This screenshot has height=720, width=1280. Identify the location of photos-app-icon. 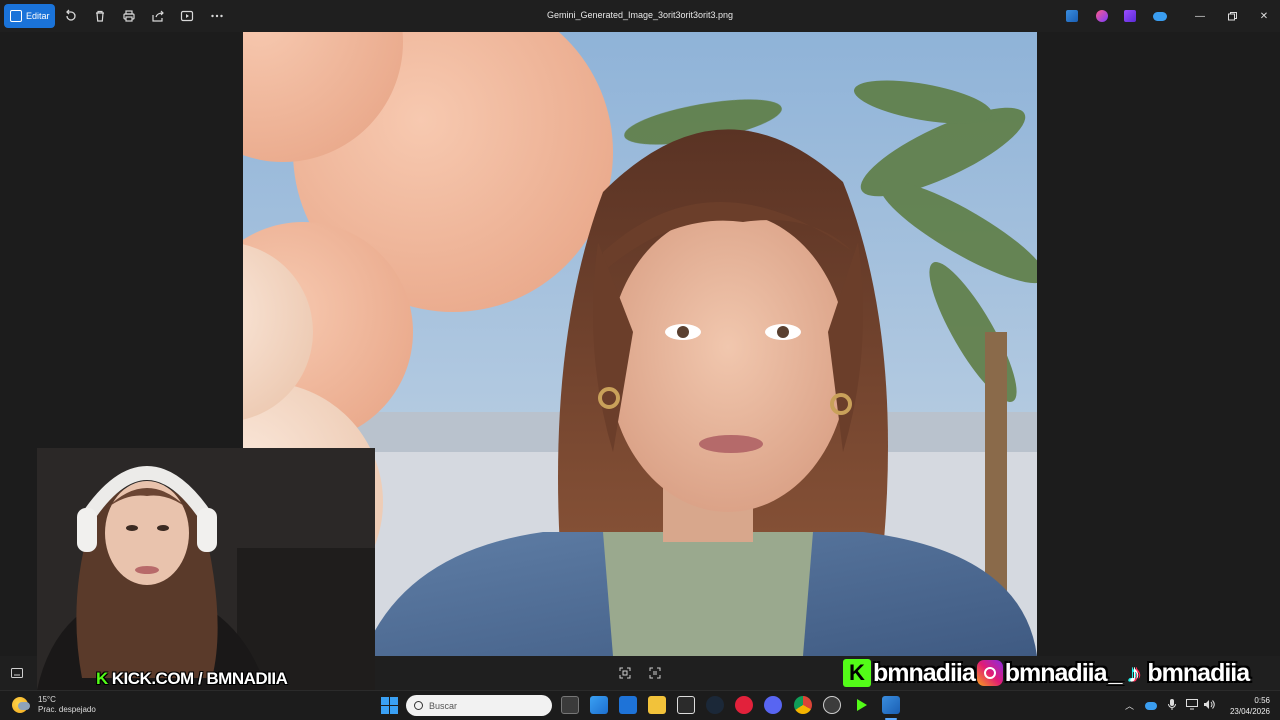
(1072, 16).